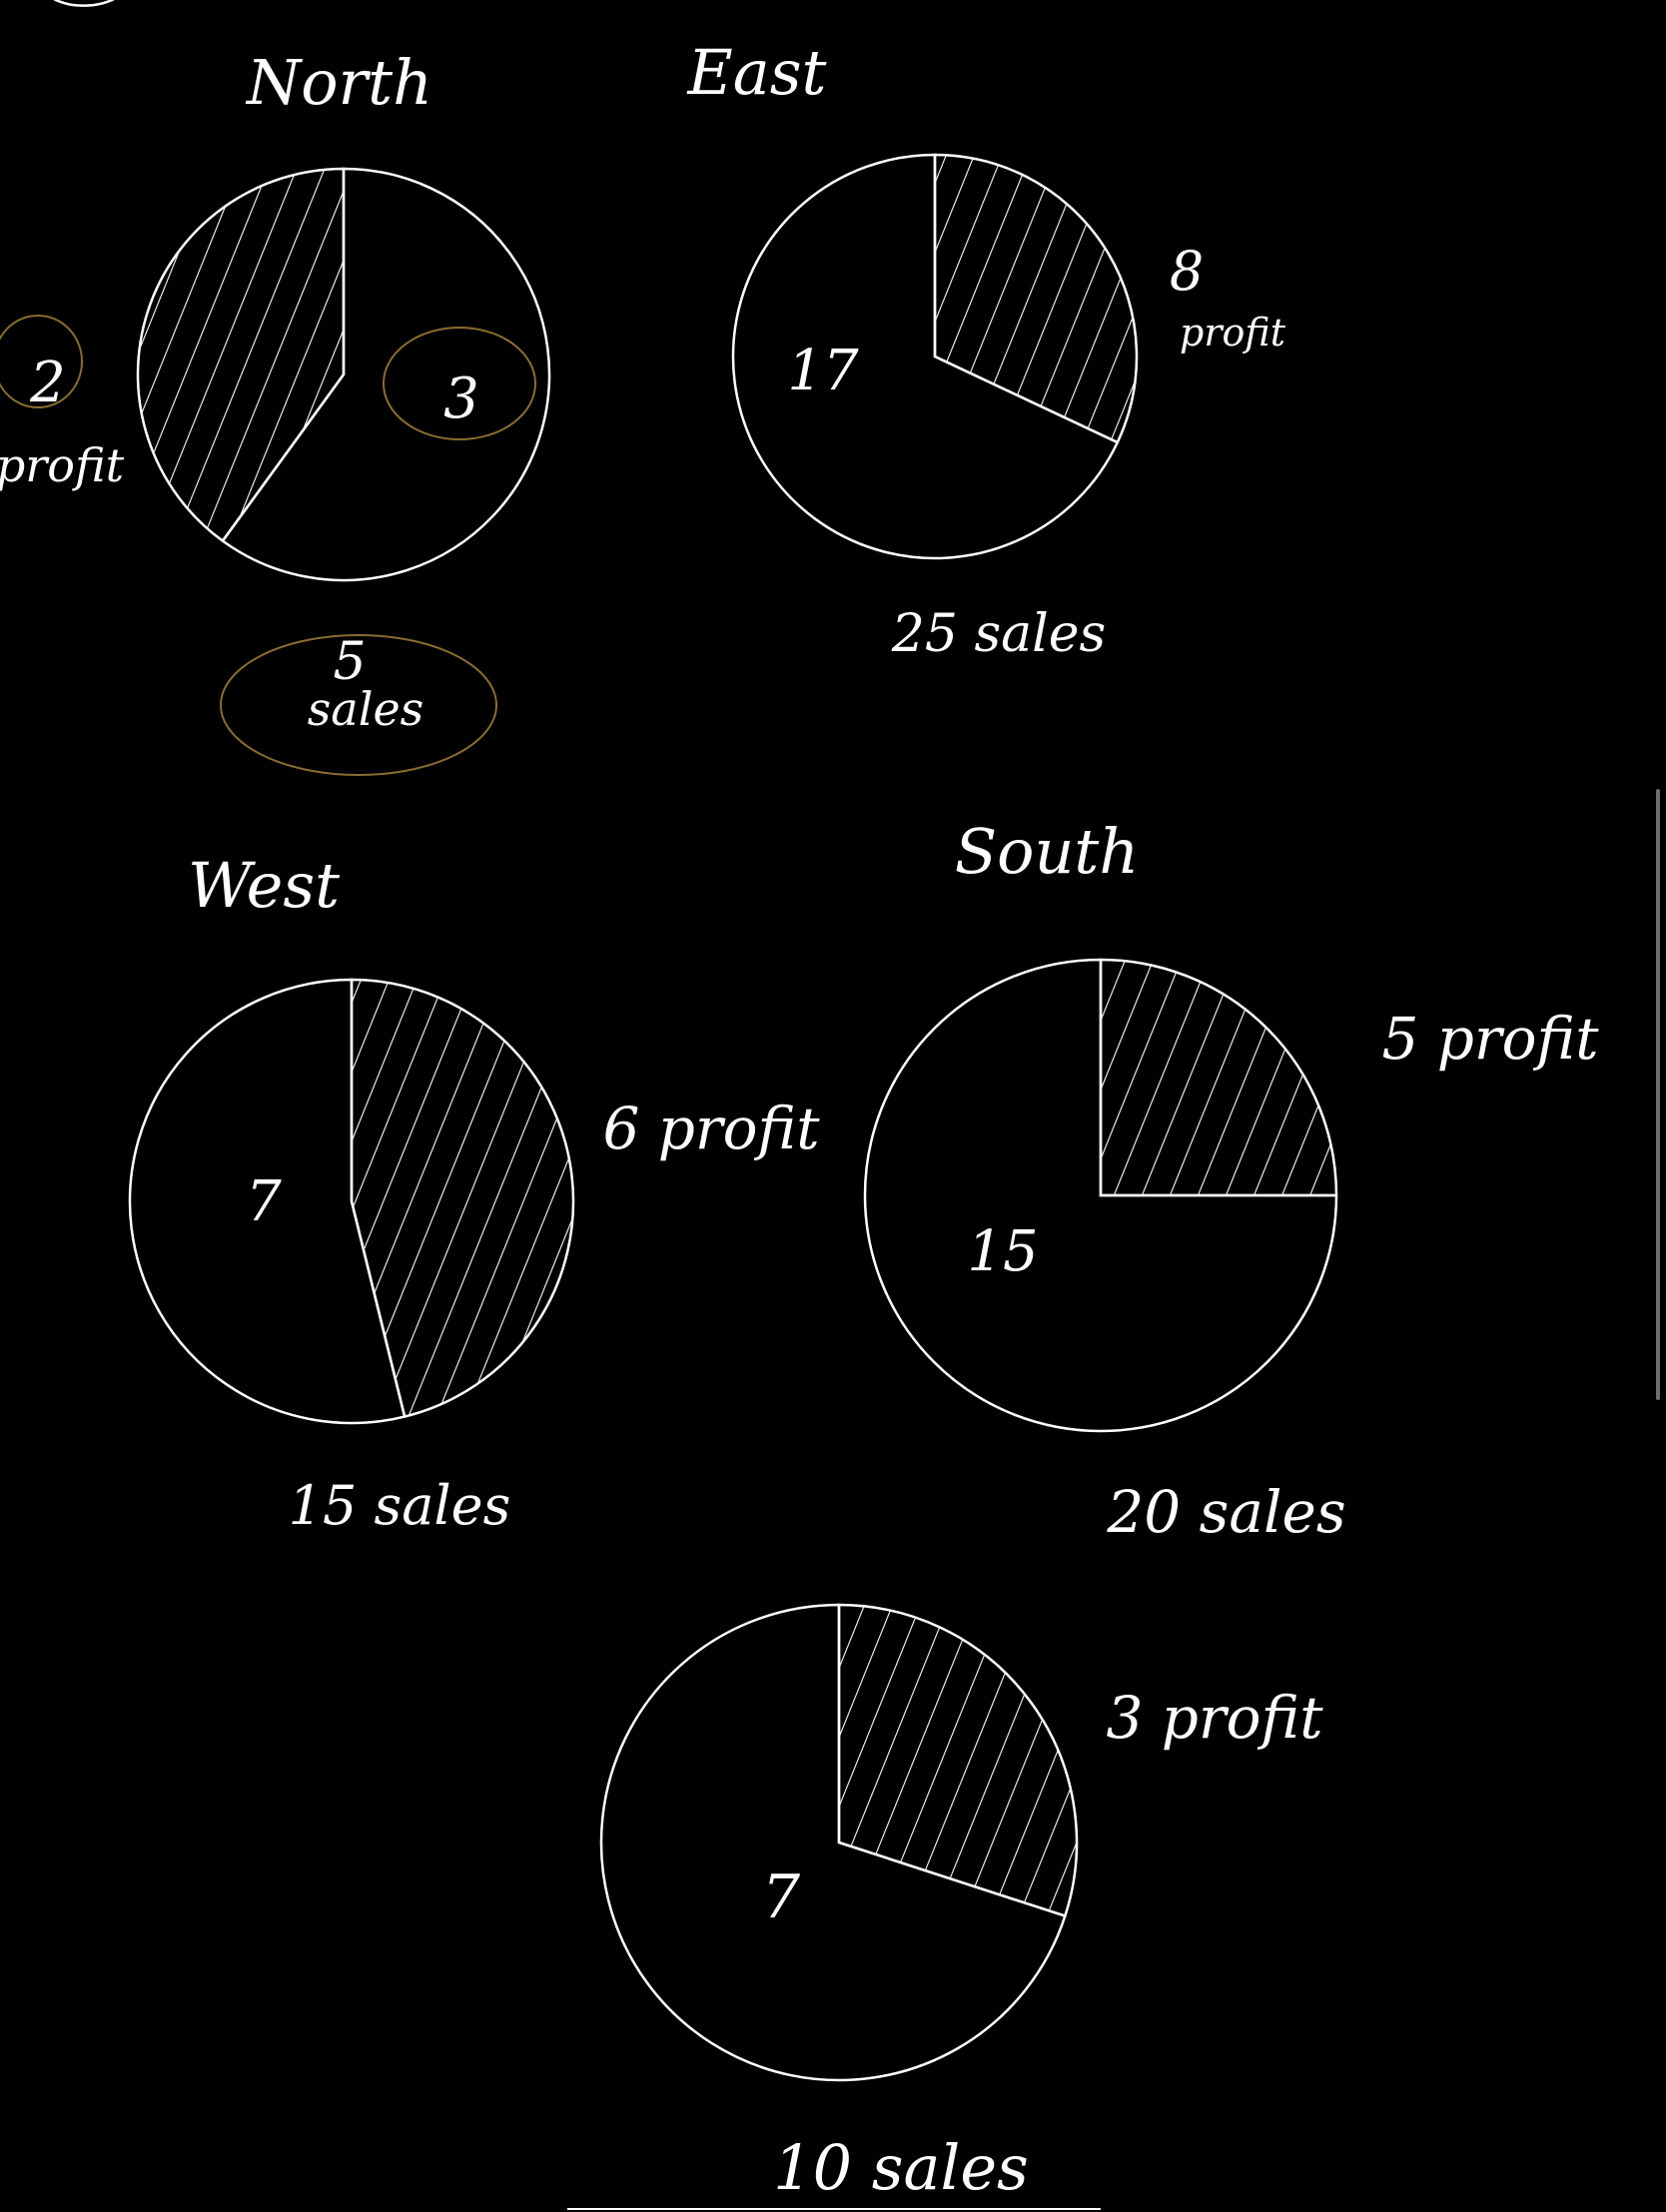 The width and height of the screenshot is (1666, 2212). Describe the element at coordinates (823, 371) in the screenshot. I see `slice-label-rest-east: 17` at that location.